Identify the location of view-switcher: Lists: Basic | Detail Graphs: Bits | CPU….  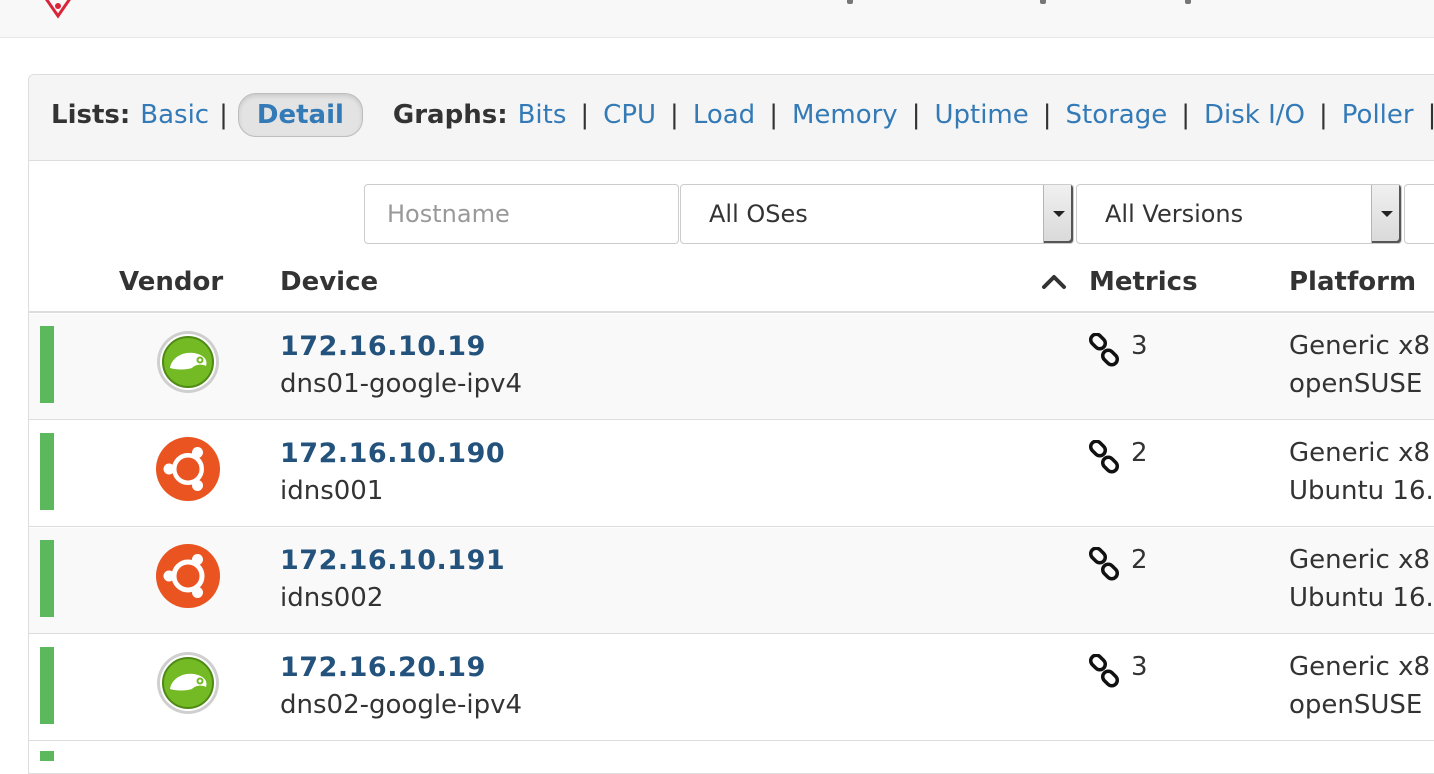
(742, 115).